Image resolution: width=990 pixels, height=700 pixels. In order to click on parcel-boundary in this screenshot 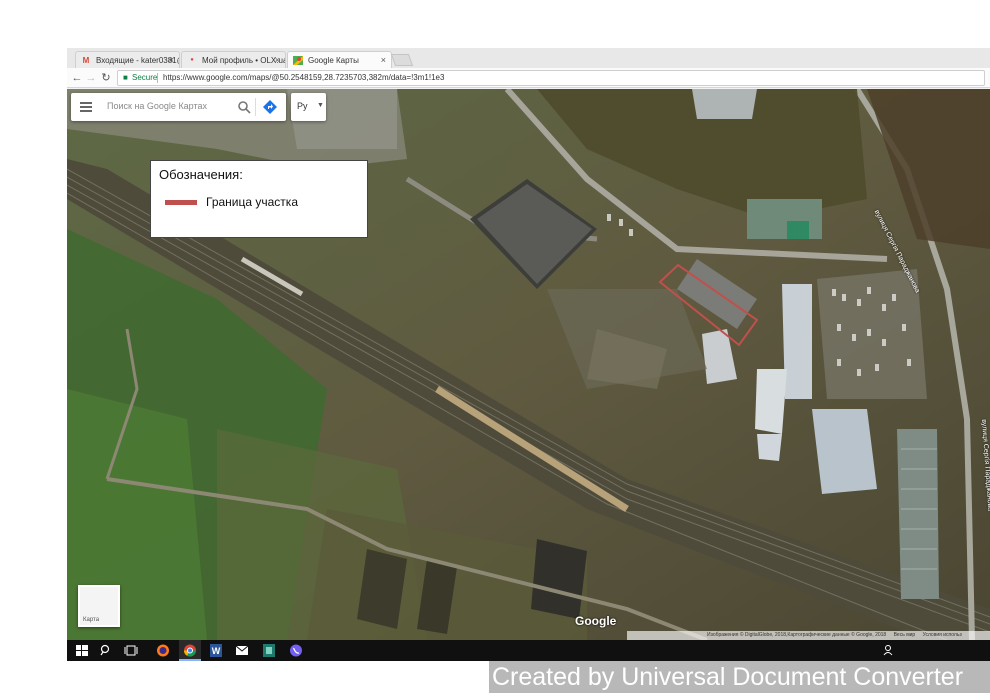, I will do `click(708, 305)`.